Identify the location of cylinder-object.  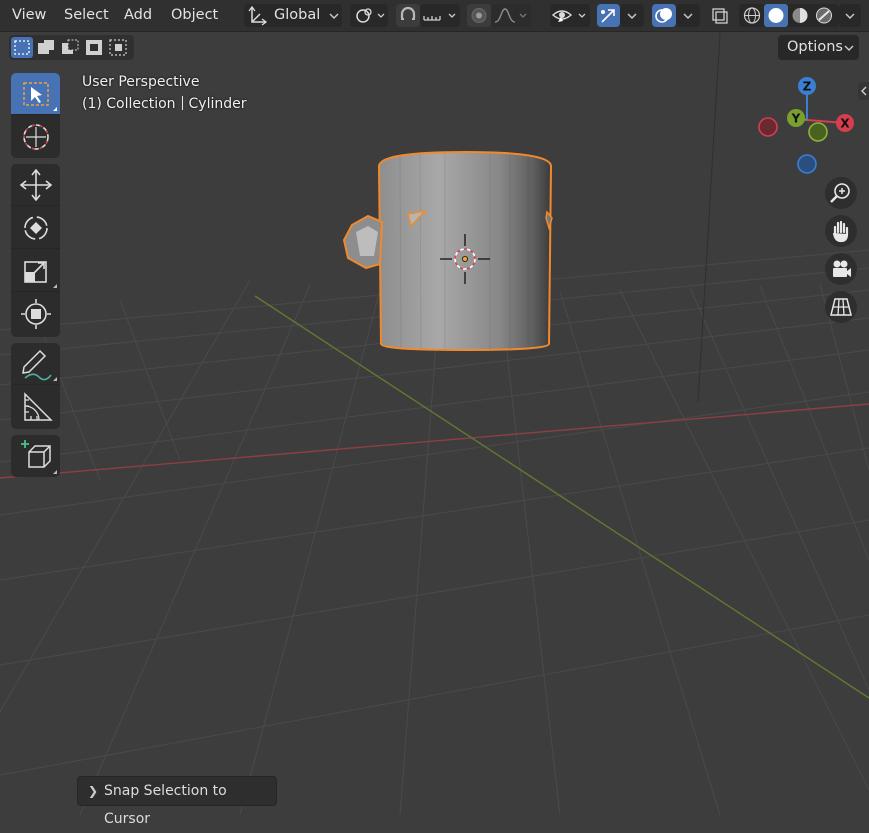
(447, 251).